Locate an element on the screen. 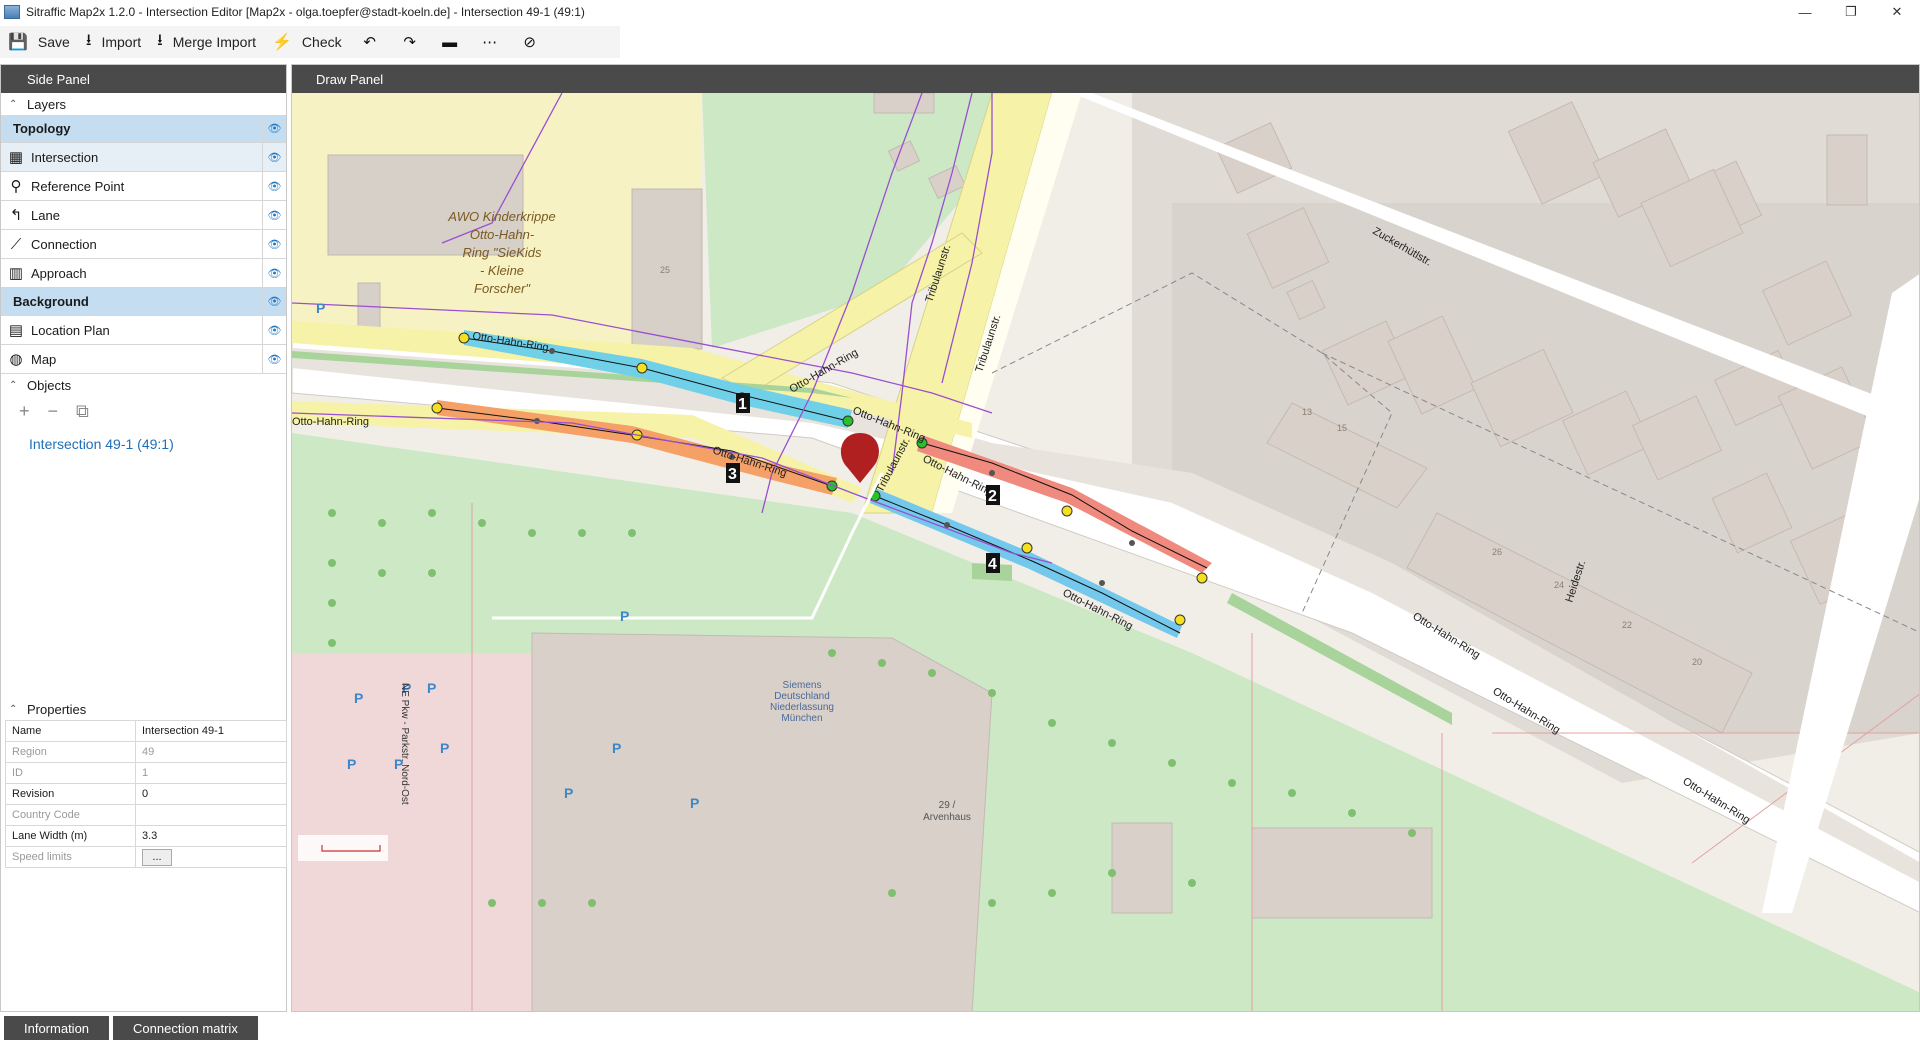 This screenshot has width=1920, height=1040. object-item: Intersection 49-1 (49:1) is located at coordinates (143, 439).